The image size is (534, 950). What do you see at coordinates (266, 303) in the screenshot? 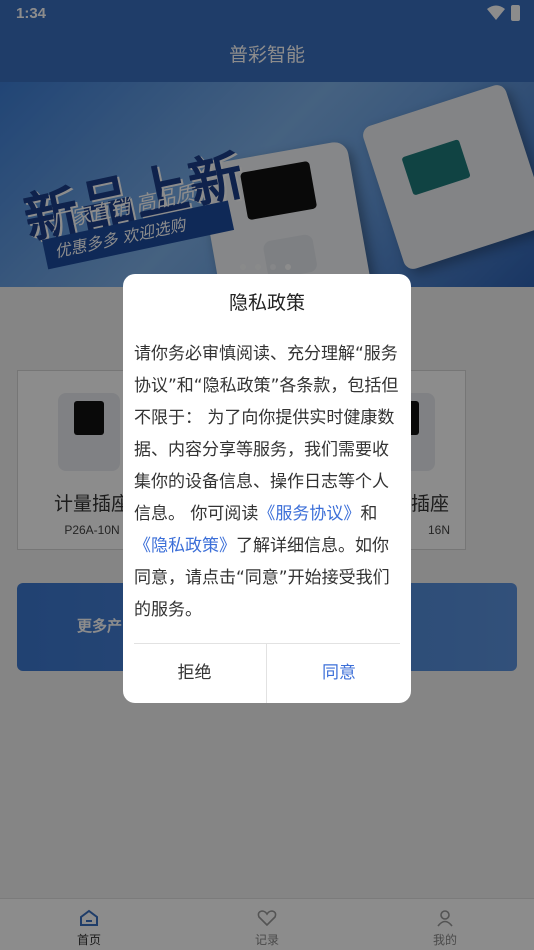
I see `dialog-title: 隐私政策` at bounding box center [266, 303].